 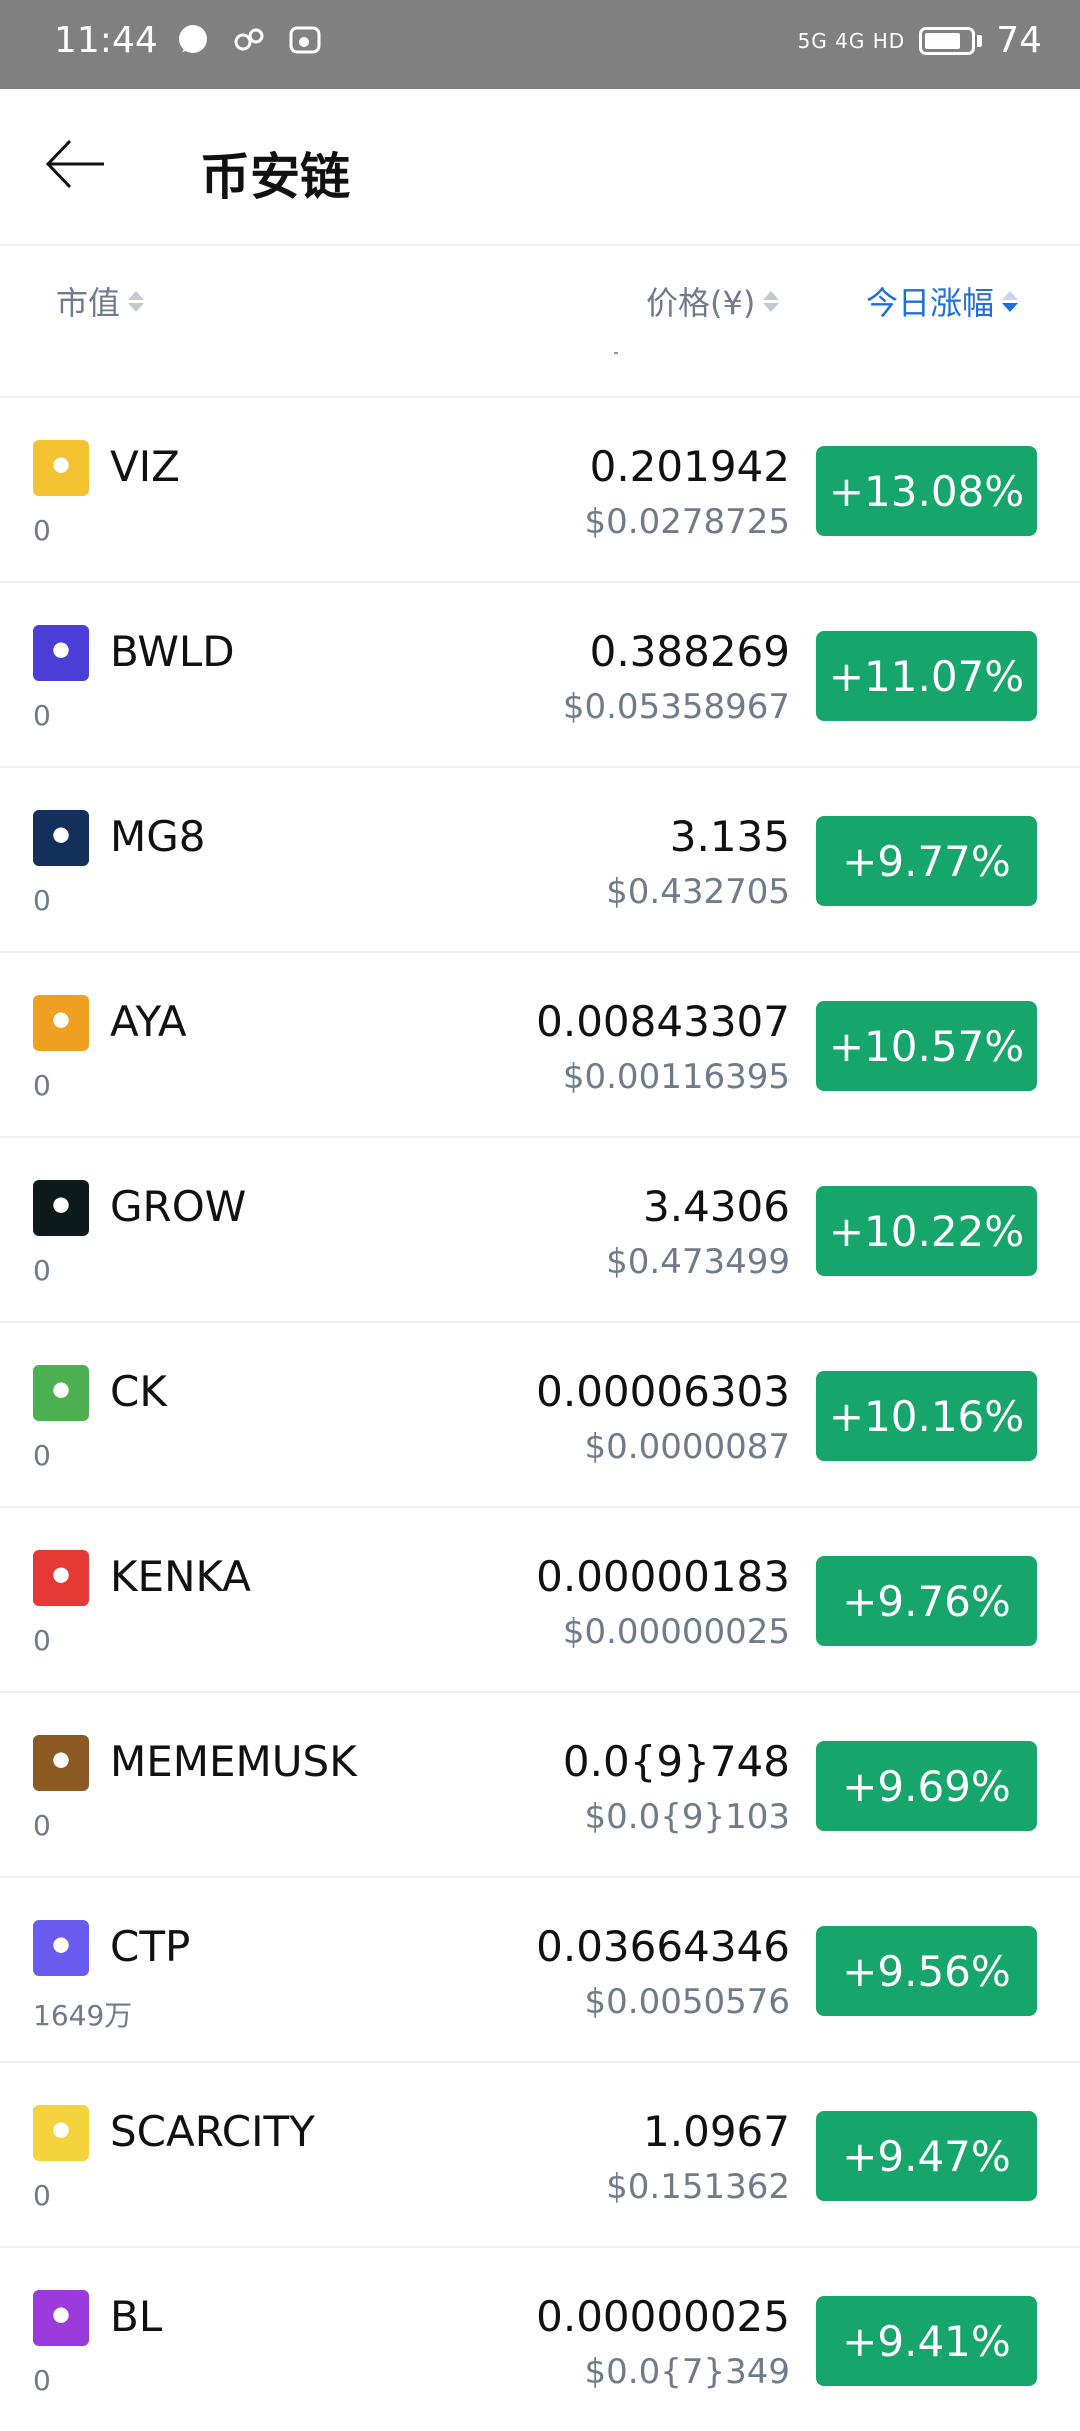 What do you see at coordinates (947, 40) in the screenshot?
I see `battery-icon` at bounding box center [947, 40].